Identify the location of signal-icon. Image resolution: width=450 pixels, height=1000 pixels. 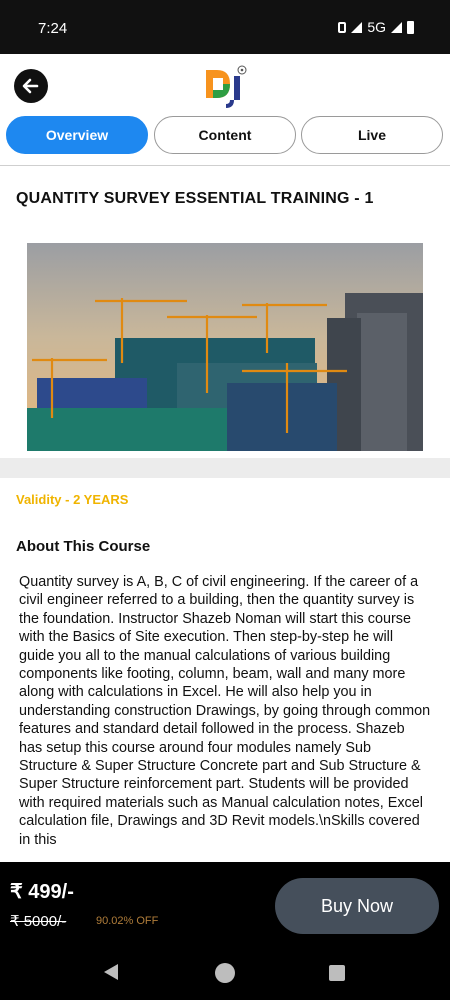
(357, 27).